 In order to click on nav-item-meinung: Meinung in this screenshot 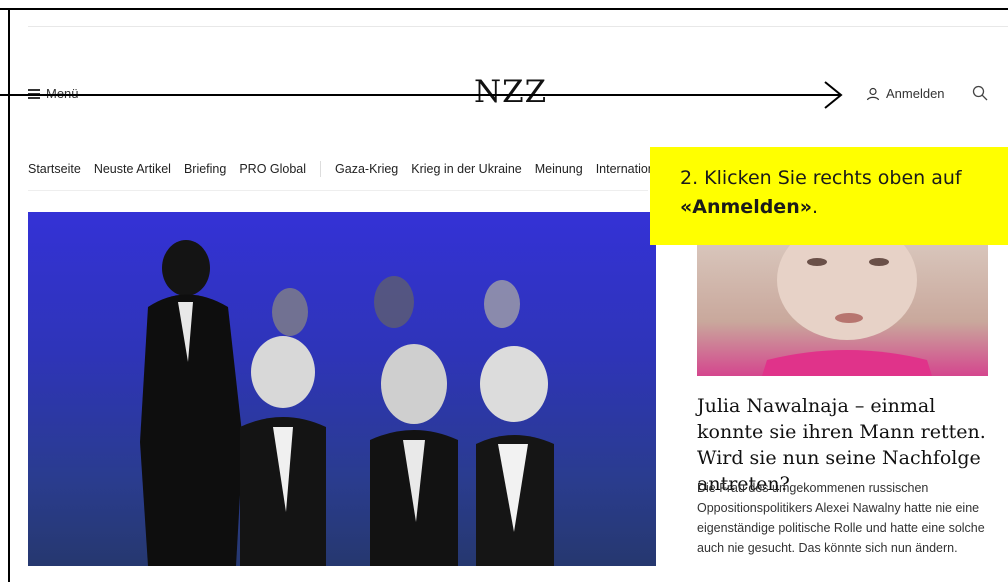, I will do `click(559, 169)`.